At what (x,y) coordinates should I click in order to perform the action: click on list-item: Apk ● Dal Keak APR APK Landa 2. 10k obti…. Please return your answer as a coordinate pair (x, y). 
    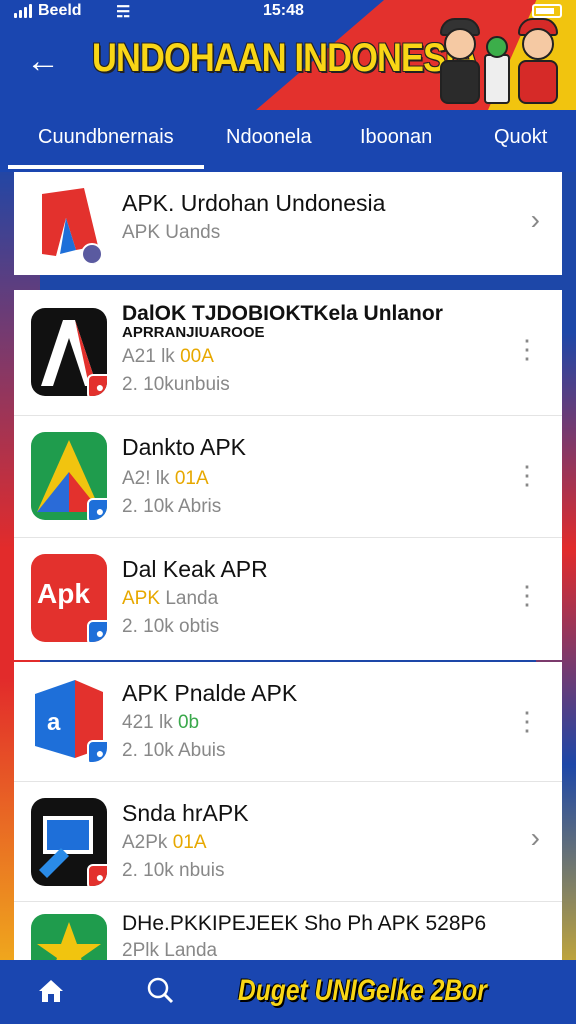
    Looking at the image, I should click on (288, 599).